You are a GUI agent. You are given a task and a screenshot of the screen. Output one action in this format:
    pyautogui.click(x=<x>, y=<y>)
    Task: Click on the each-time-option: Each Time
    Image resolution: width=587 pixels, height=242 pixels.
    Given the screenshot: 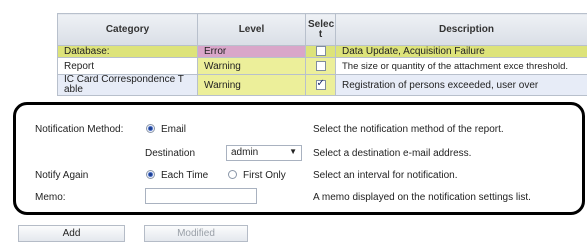 What is the action you would take?
    pyautogui.click(x=177, y=175)
    